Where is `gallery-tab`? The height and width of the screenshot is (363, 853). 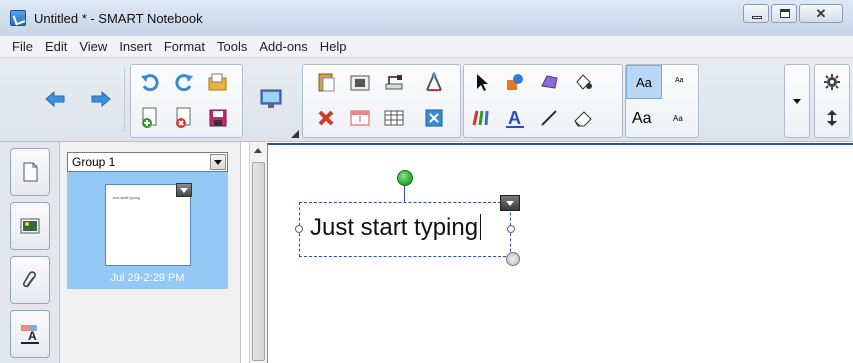 gallery-tab is located at coordinates (30, 226).